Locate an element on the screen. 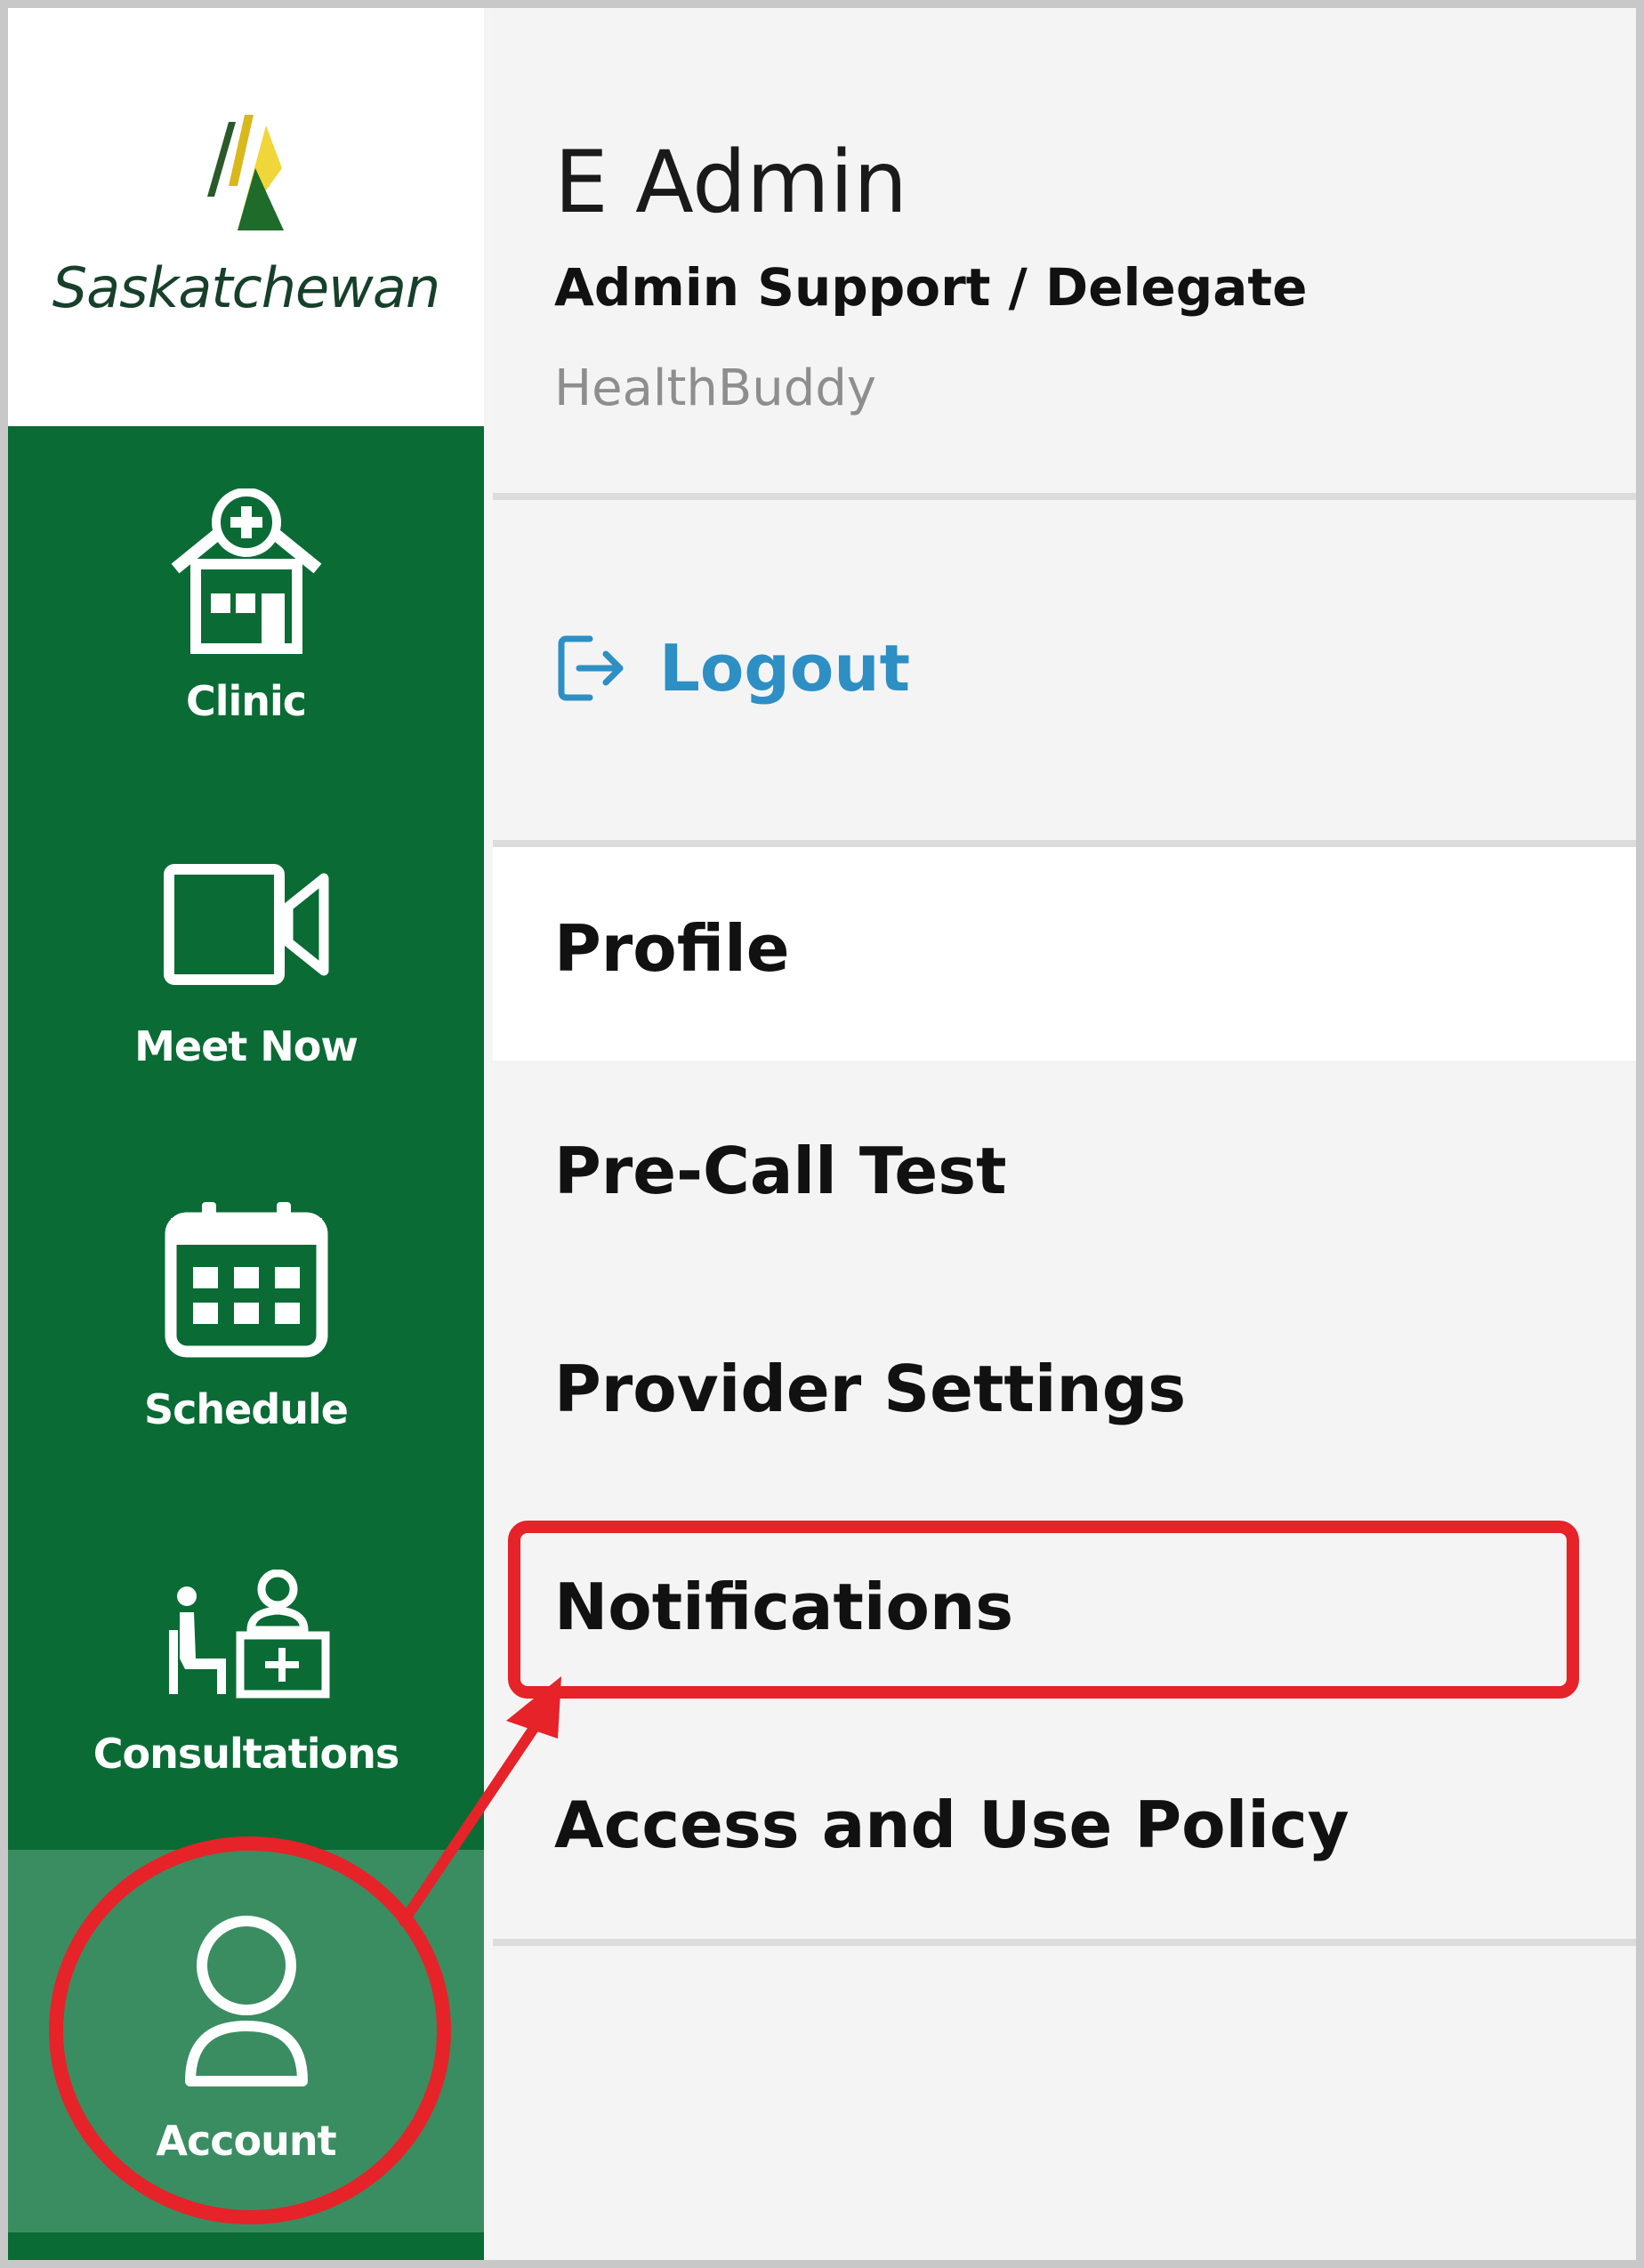  logout-button: Logout is located at coordinates (732, 668).